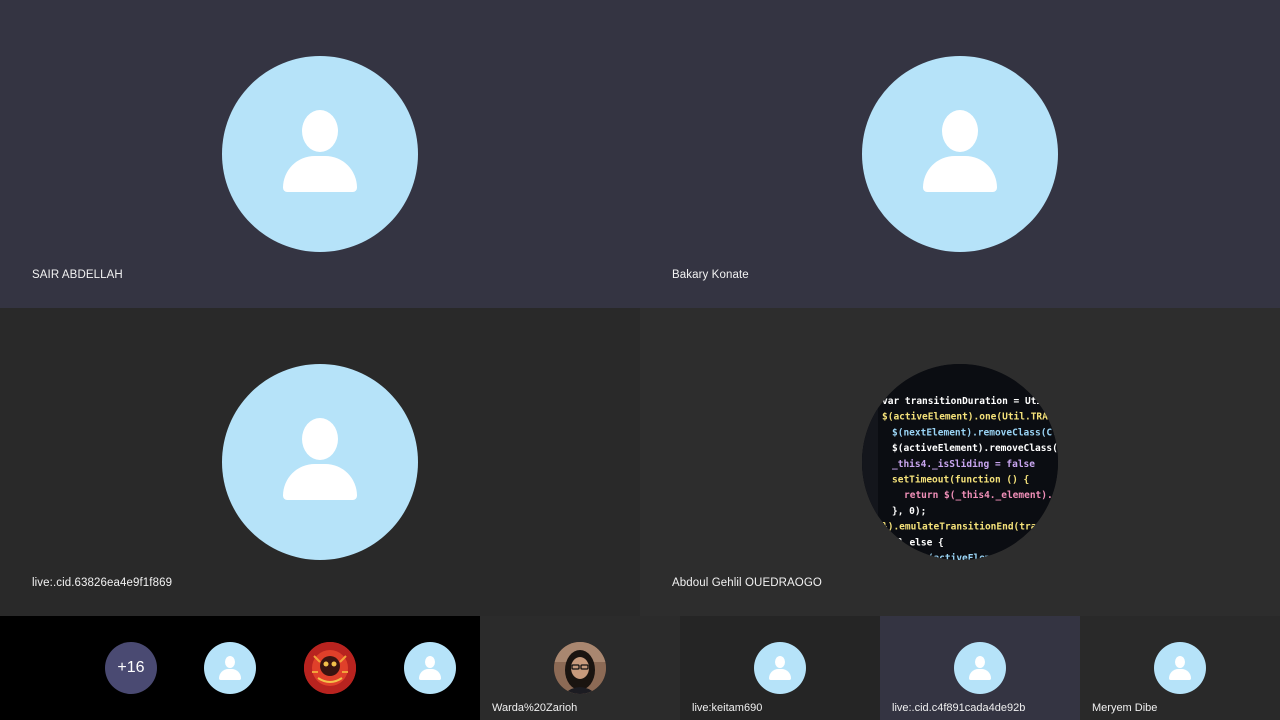 Image resolution: width=1280 pixels, height=720 pixels. I want to click on participant-tile-keitam: live:keitam690, so click(780, 668).